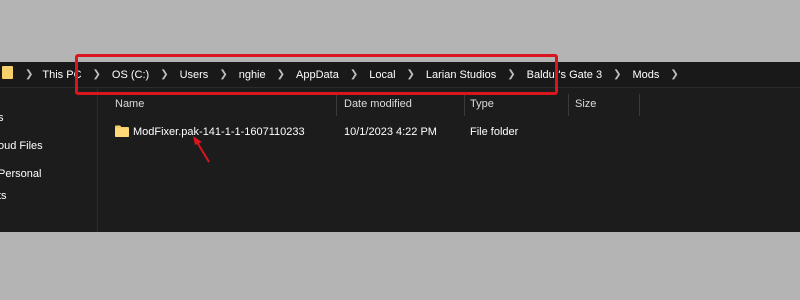  I want to click on breadcrumb-item-os-c: OS (C:), so click(130, 75).